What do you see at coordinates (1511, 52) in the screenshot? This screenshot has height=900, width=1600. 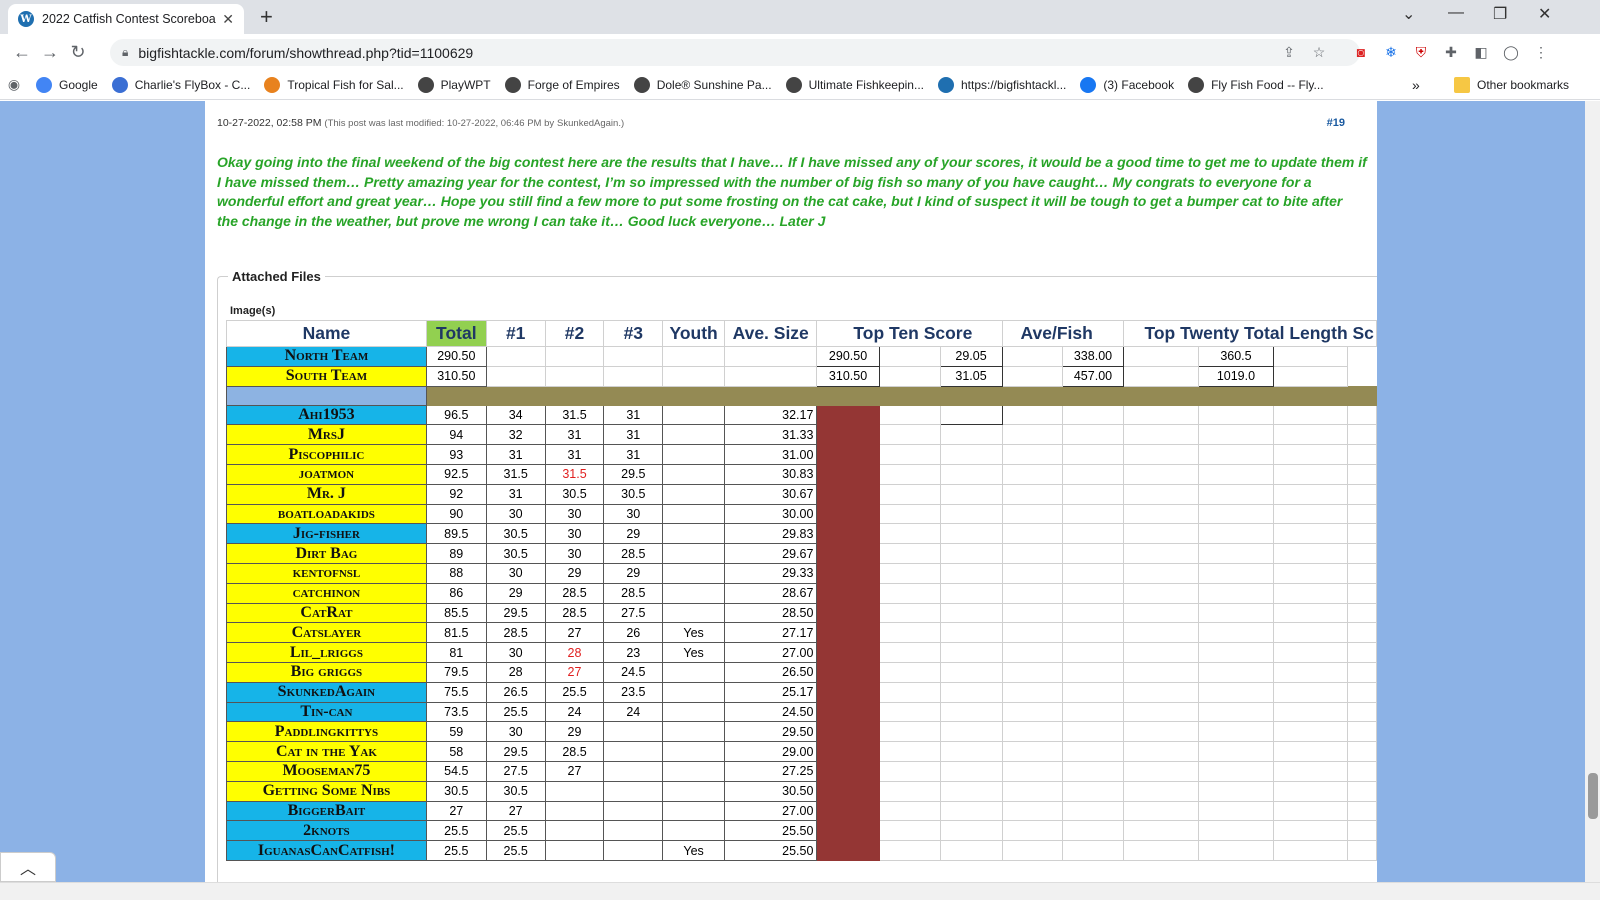 I see `profile-avatar-icon: ◯` at bounding box center [1511, 52].